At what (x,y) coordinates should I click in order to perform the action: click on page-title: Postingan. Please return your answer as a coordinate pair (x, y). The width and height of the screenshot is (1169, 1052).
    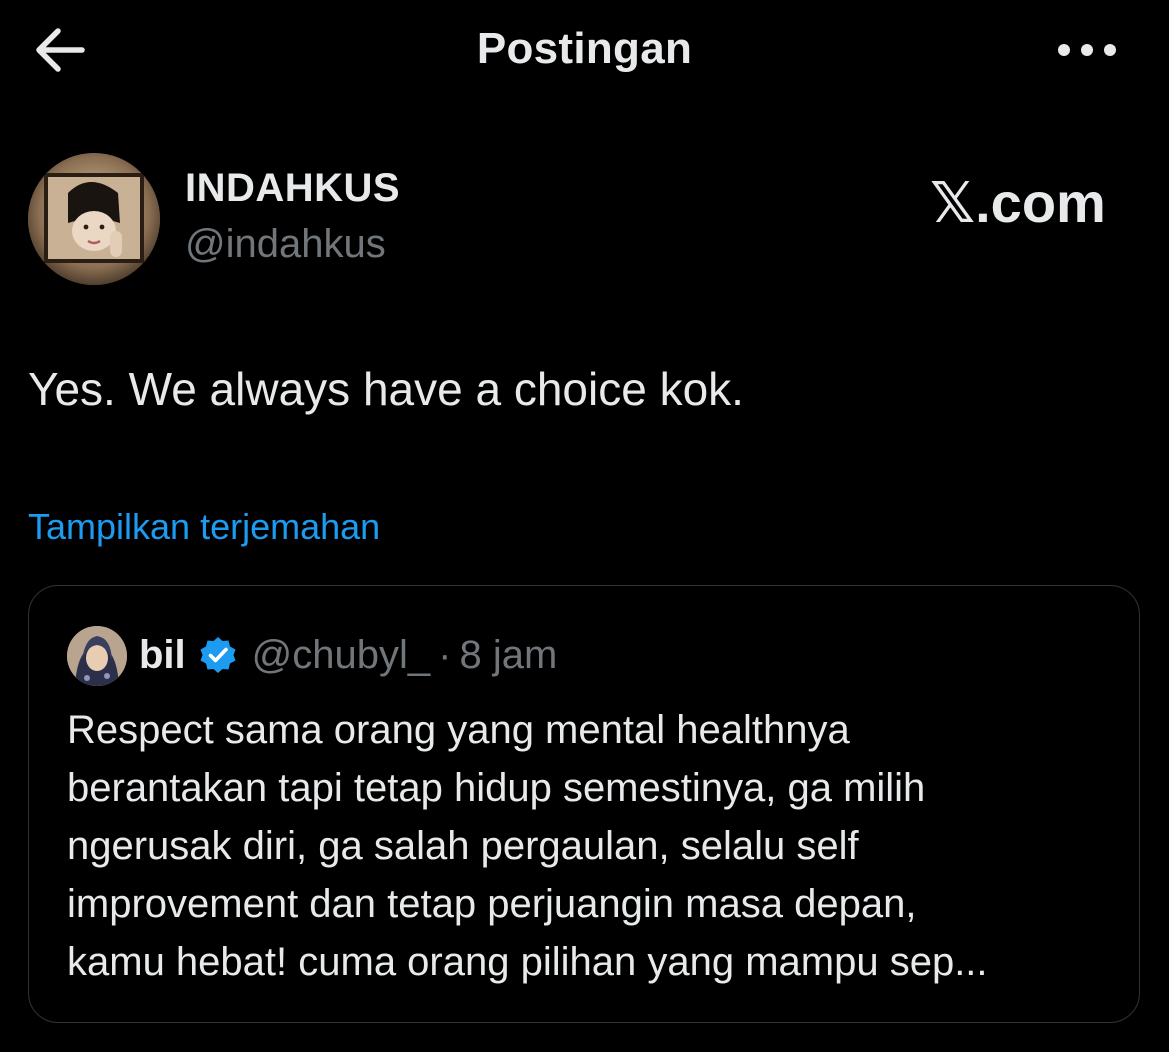
    Looking at the image, I should click on (584, 48).